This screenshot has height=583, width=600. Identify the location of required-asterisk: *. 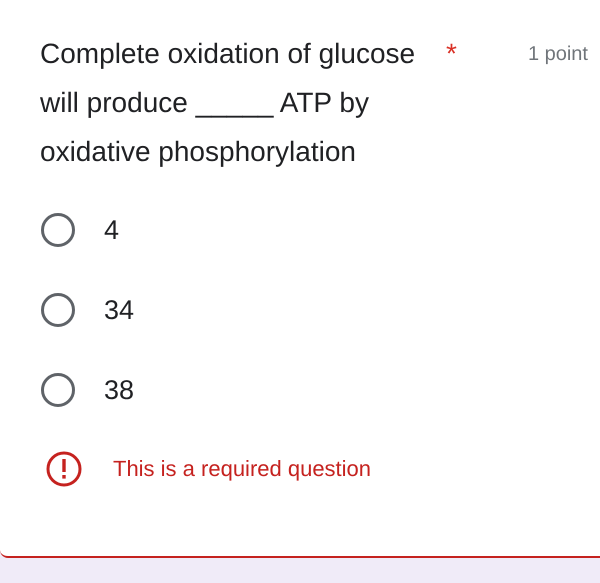
(451, 54).